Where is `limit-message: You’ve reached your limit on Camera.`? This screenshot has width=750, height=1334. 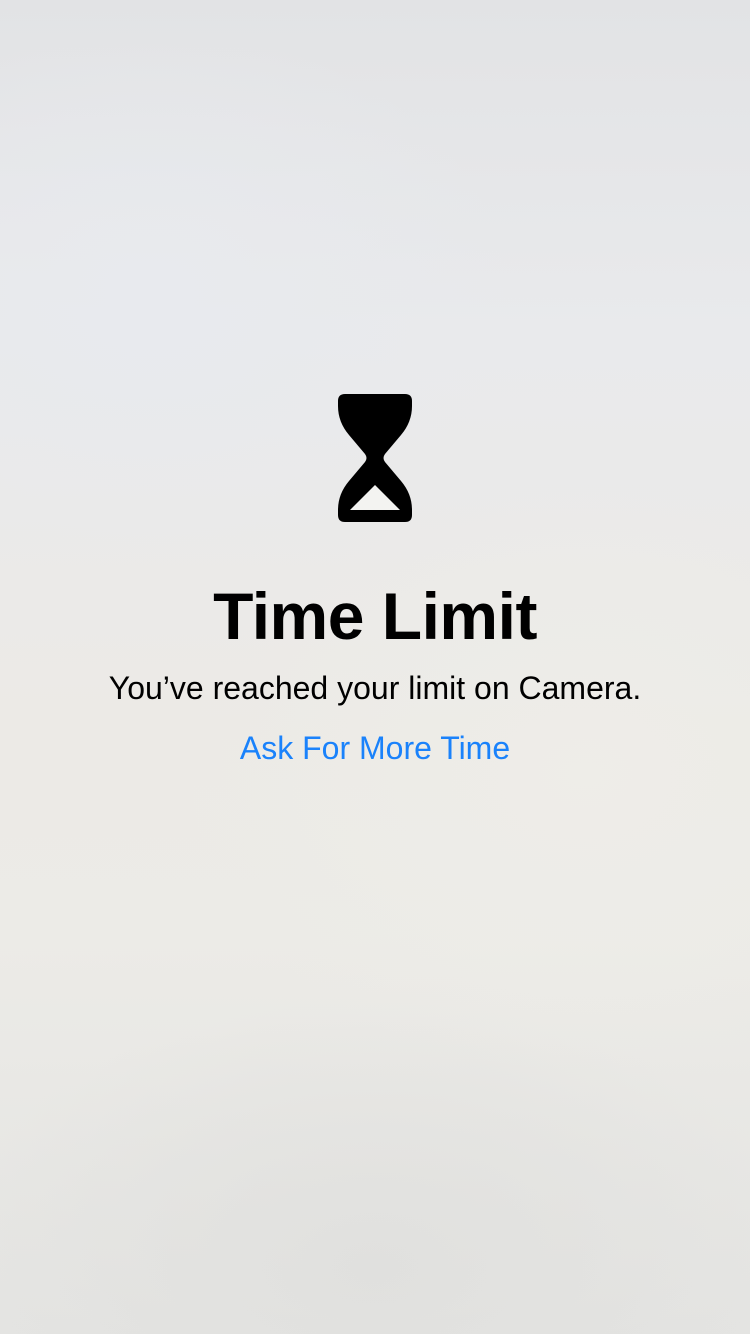 limit-message: You’ve reached your limit on Camera. is located at coordinates (375, 688).